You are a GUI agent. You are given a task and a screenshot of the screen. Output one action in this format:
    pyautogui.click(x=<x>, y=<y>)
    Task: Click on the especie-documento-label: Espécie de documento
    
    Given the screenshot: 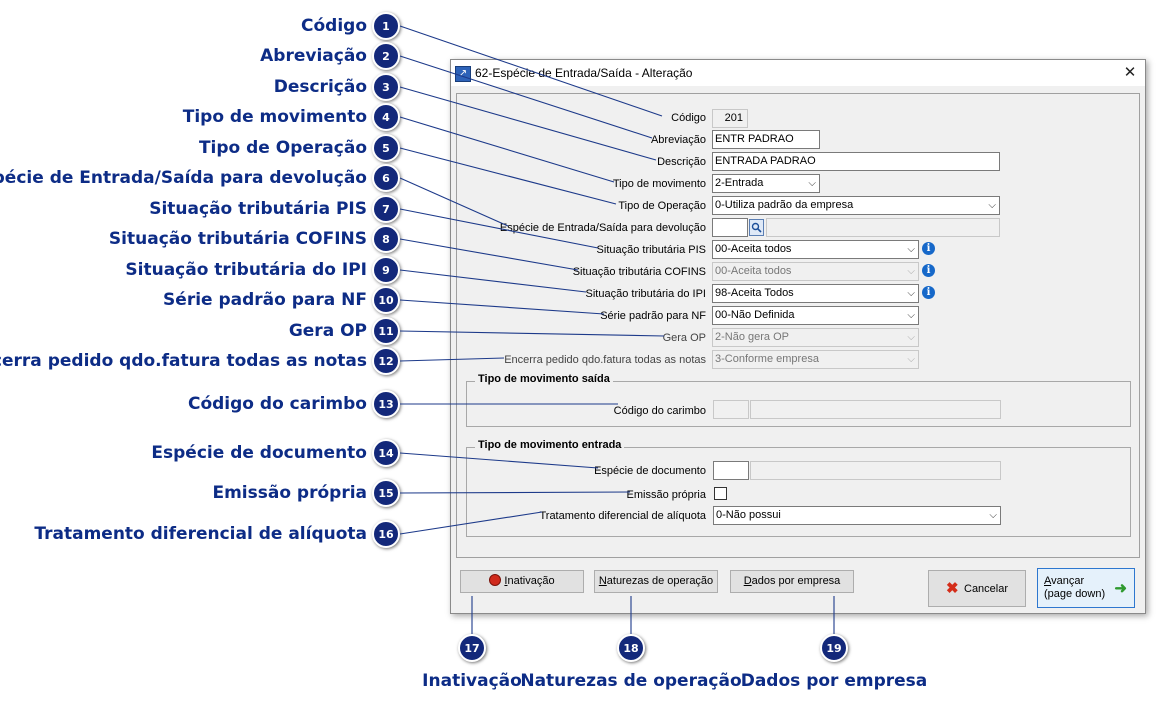 What is the action you would take?
    pyautogui.click(x=650, y=471)
    